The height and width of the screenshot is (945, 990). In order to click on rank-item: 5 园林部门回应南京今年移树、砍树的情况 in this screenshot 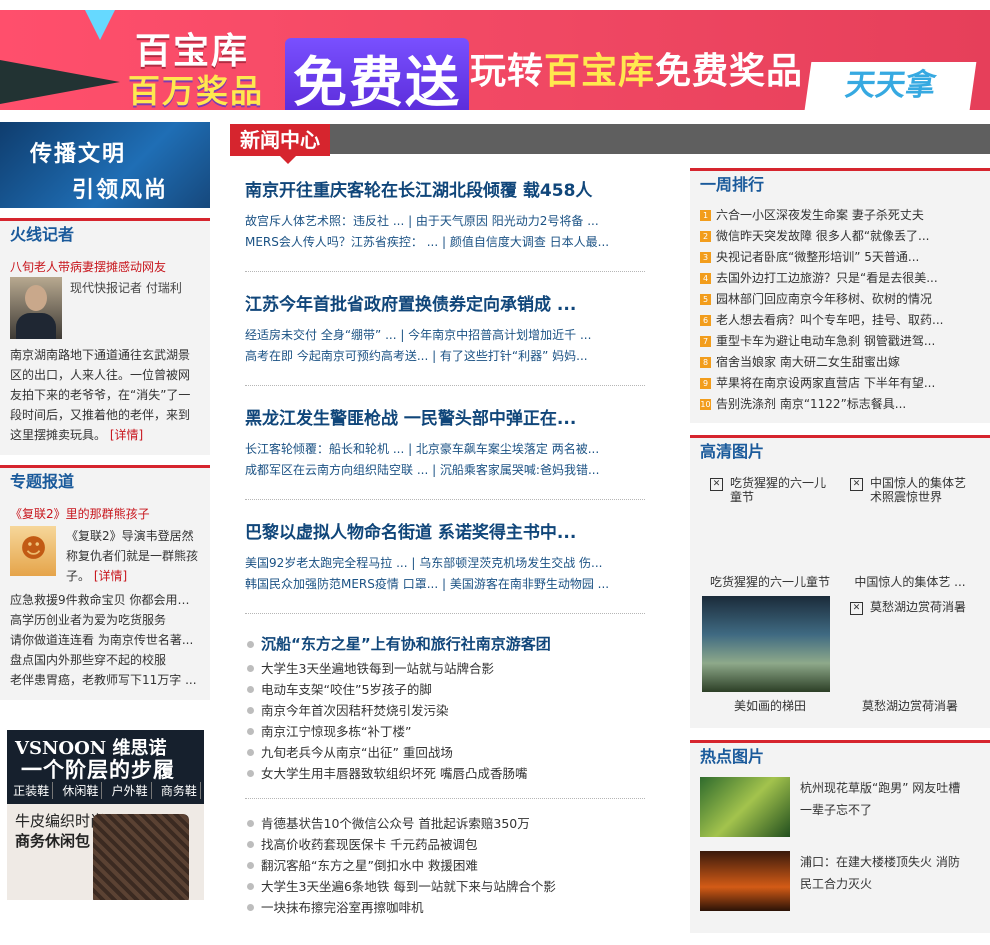, I will do `click(840, 299)`.